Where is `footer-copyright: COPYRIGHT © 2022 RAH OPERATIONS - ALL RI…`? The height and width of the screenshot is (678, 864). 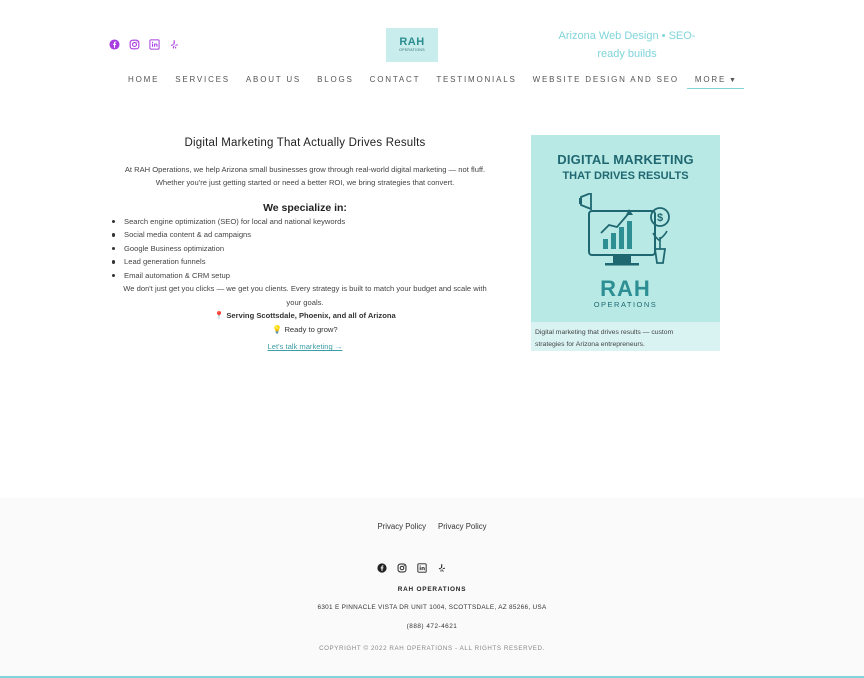
footer-copyright: COPYRIGHT © 2022 RAH OPERATIONS - ALL RI… is located at coordinates (432, 648).